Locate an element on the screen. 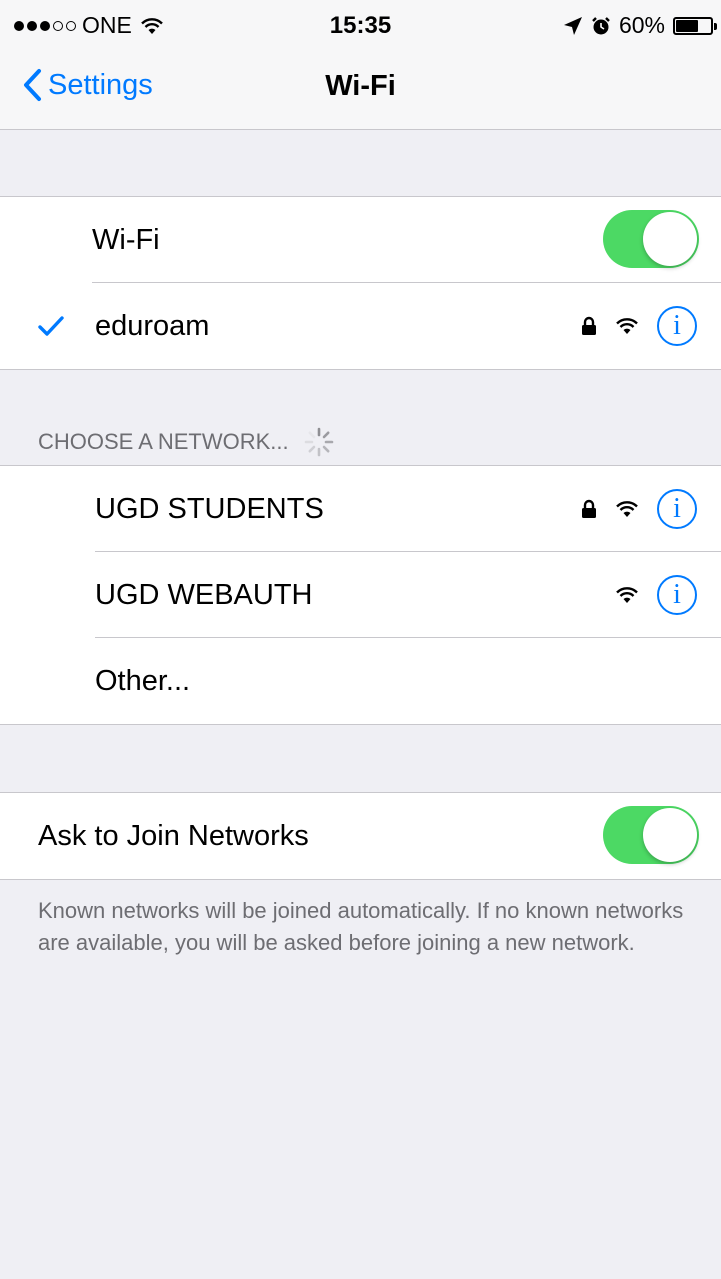 This screenshot has height=1279, width=721. wifi-section: Wi-Fi eduroam i is located at coordinates (360, 283).